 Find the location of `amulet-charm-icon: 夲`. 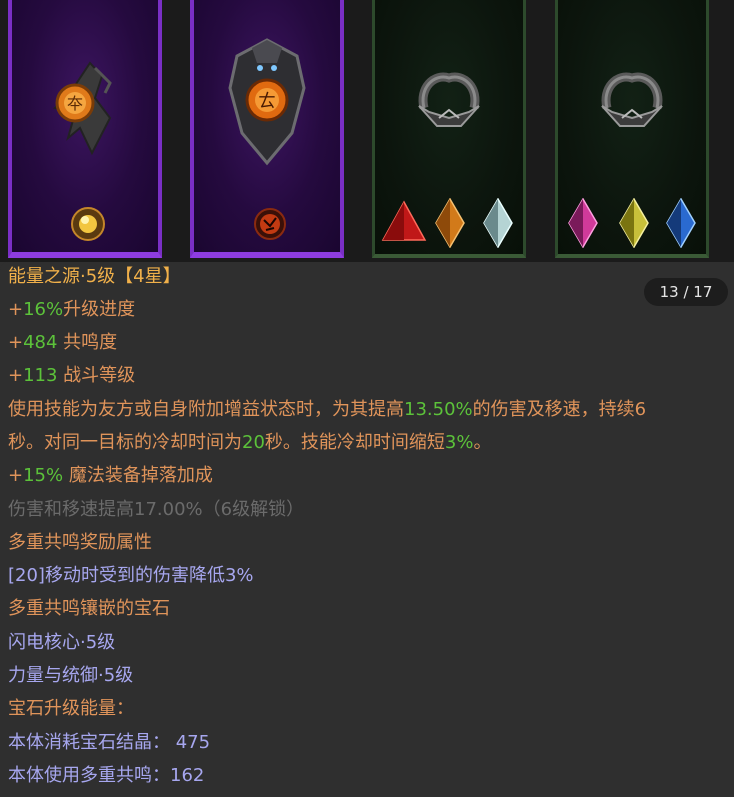

amulet-charm-icon: 夲 is located at coordinates (82, 108).